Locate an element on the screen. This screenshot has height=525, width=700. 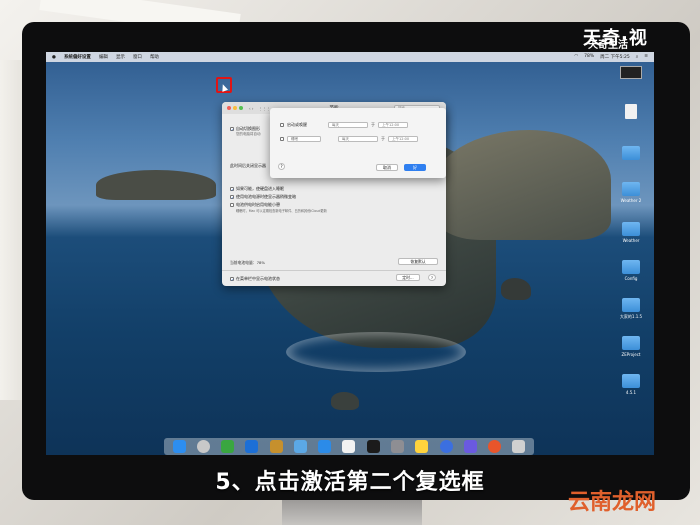
menu-app-name: 系统偏好设置 is located at coordinates (77, 57).